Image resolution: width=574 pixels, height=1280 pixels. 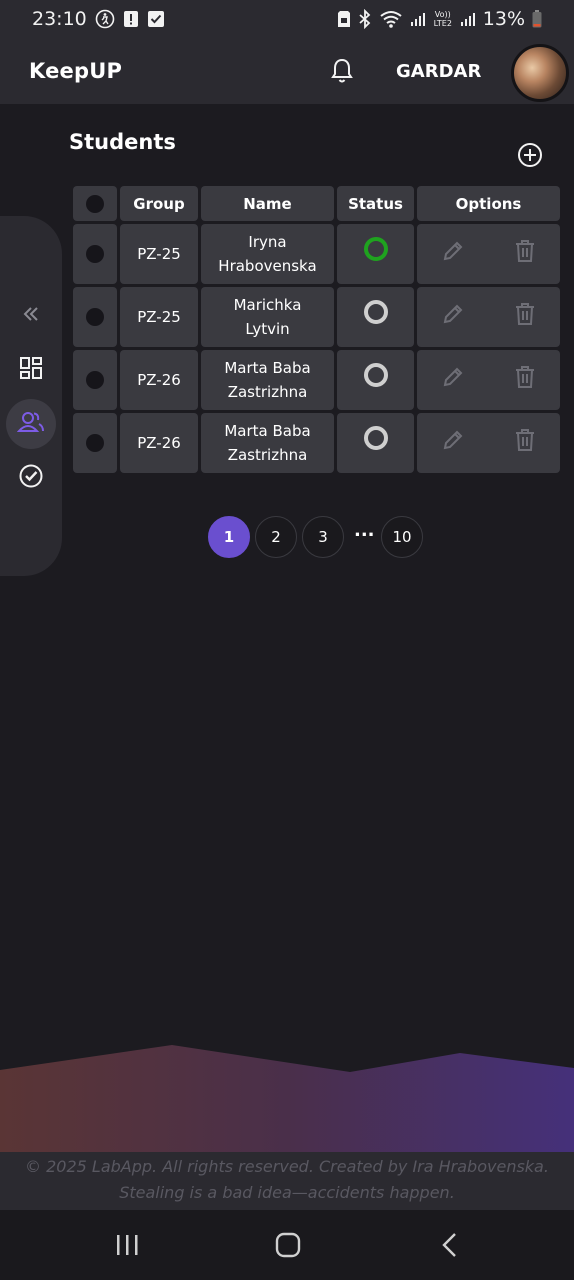 I want to click on signal-icon, so click(x=418, y=19).